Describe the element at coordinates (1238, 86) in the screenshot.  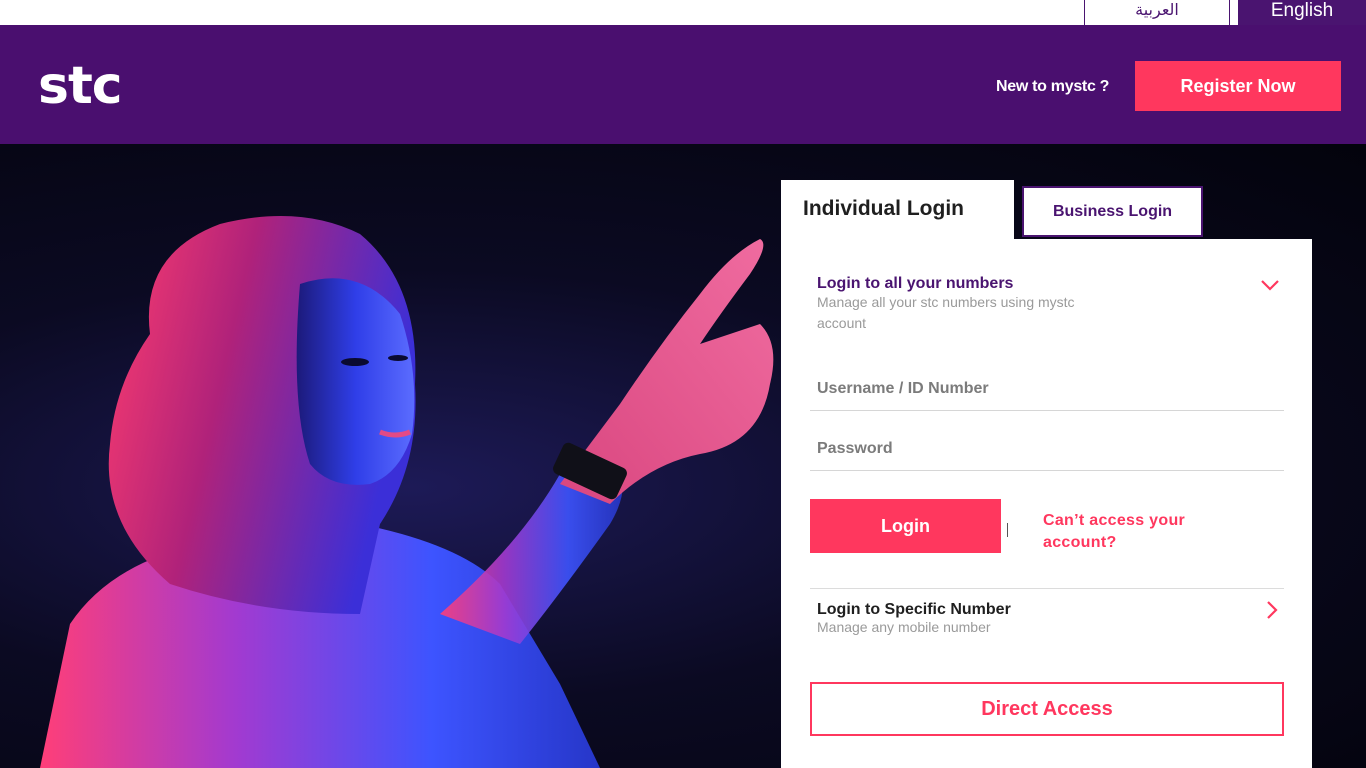
I see `register-now-button: Register Now` at that location.